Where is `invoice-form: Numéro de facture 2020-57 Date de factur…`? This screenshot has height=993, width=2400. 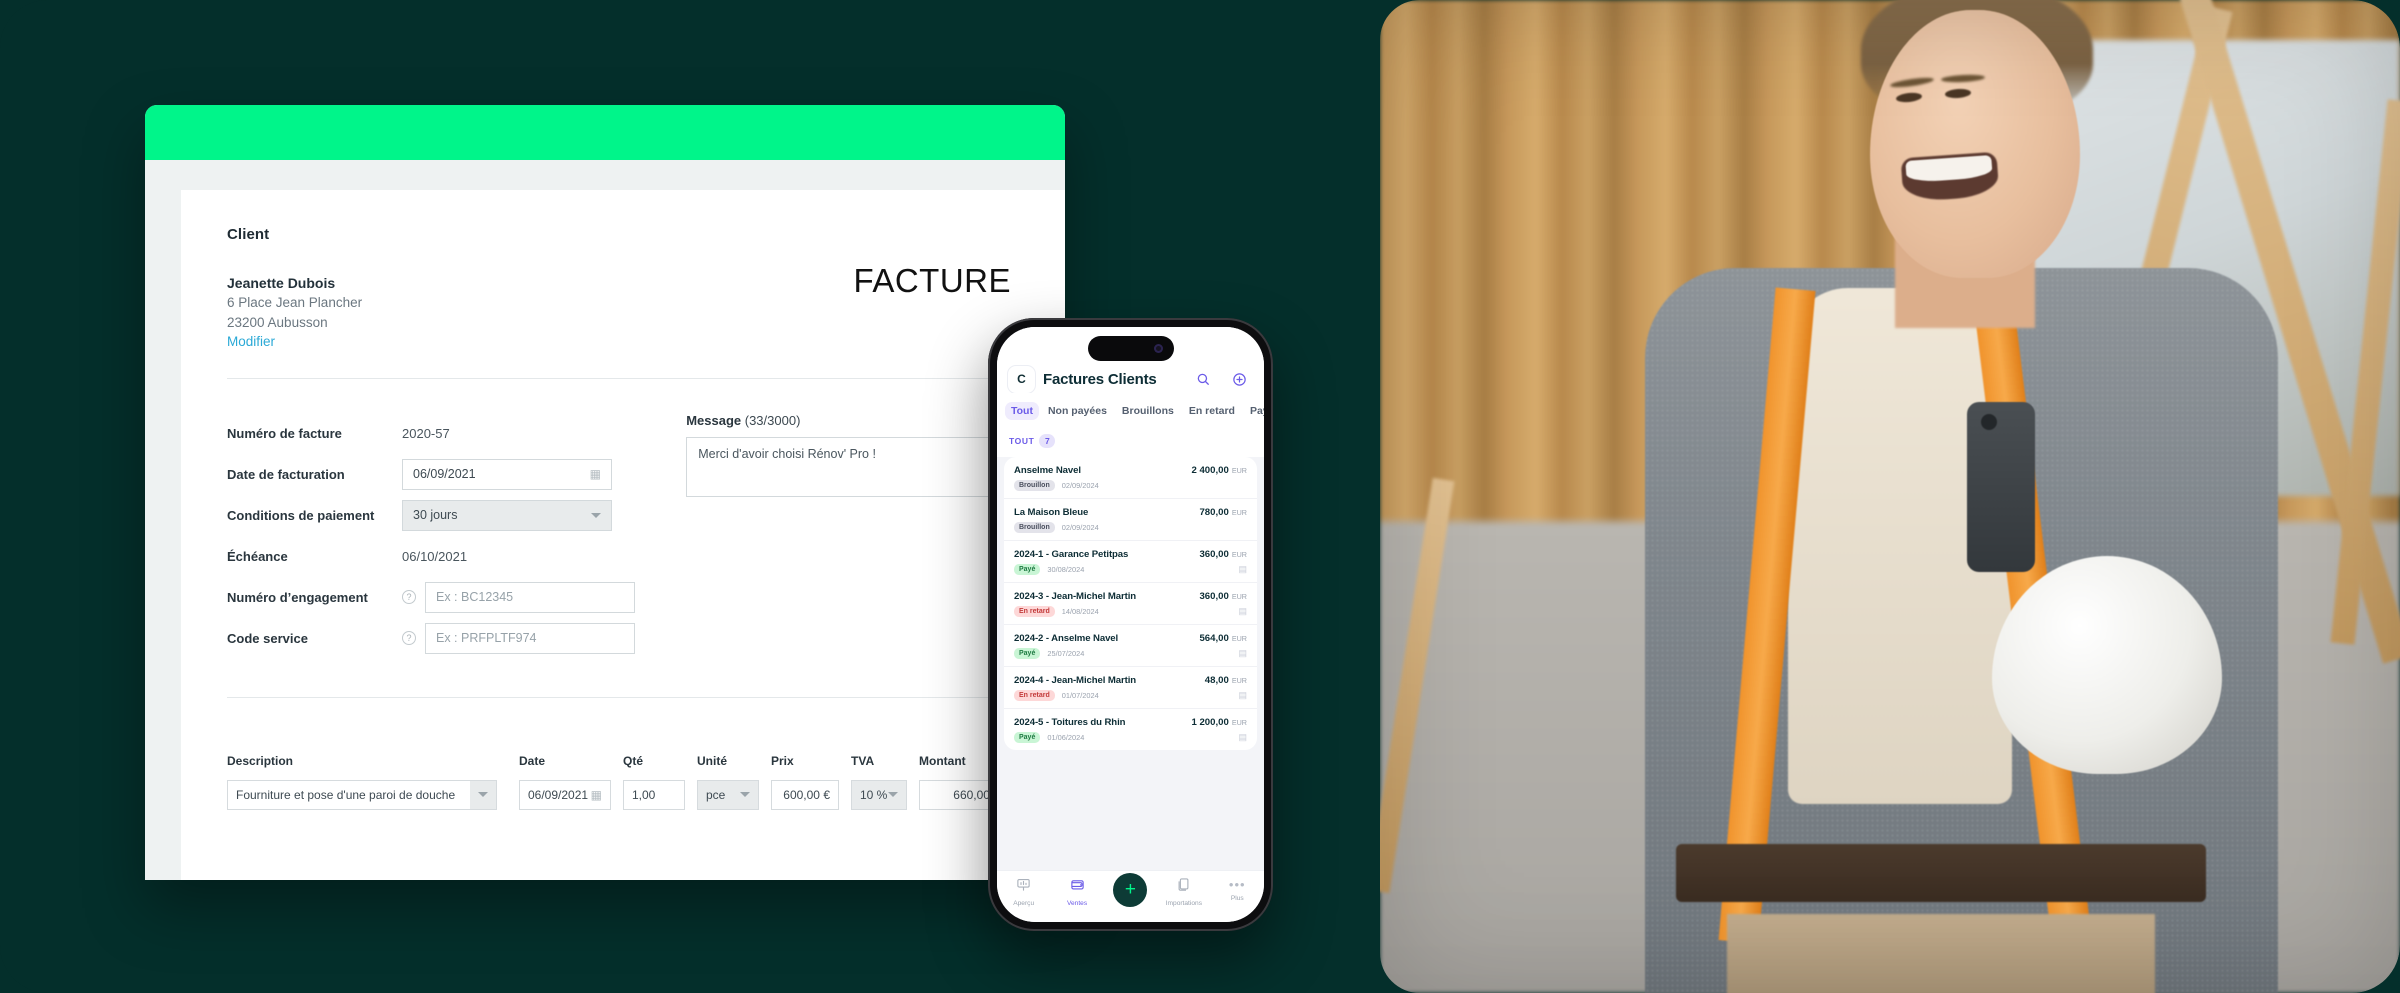
invoice-form: Numéro de facture 2020-57 Date de factur… is located at coordinates (619, 536).